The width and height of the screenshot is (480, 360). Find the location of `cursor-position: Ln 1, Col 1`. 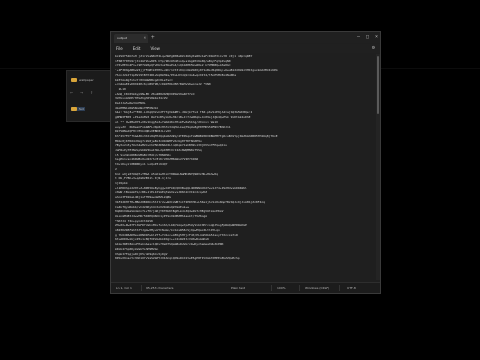

cursor-position: Ln 1, Col 1 is located at coordinates (124, 288).